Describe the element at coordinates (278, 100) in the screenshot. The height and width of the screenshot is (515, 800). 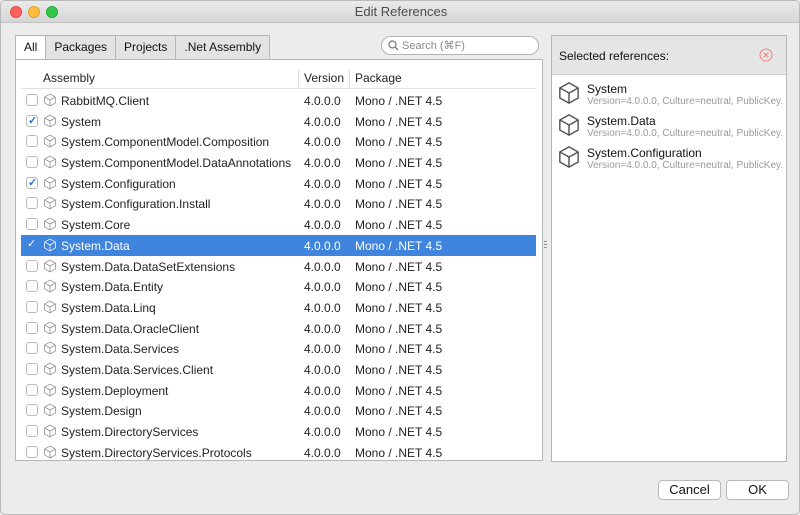
I see `table-row: RabbitMQ.Client 4.0.0.0 Mono / .NET 4.5` at that location.